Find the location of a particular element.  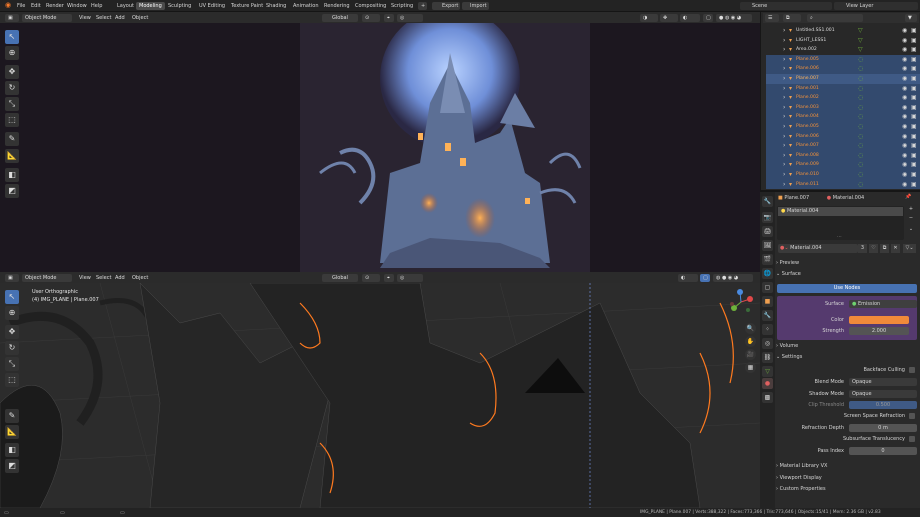

blend-mode-dropdown: Opaque is located at coordinates (883, 382).